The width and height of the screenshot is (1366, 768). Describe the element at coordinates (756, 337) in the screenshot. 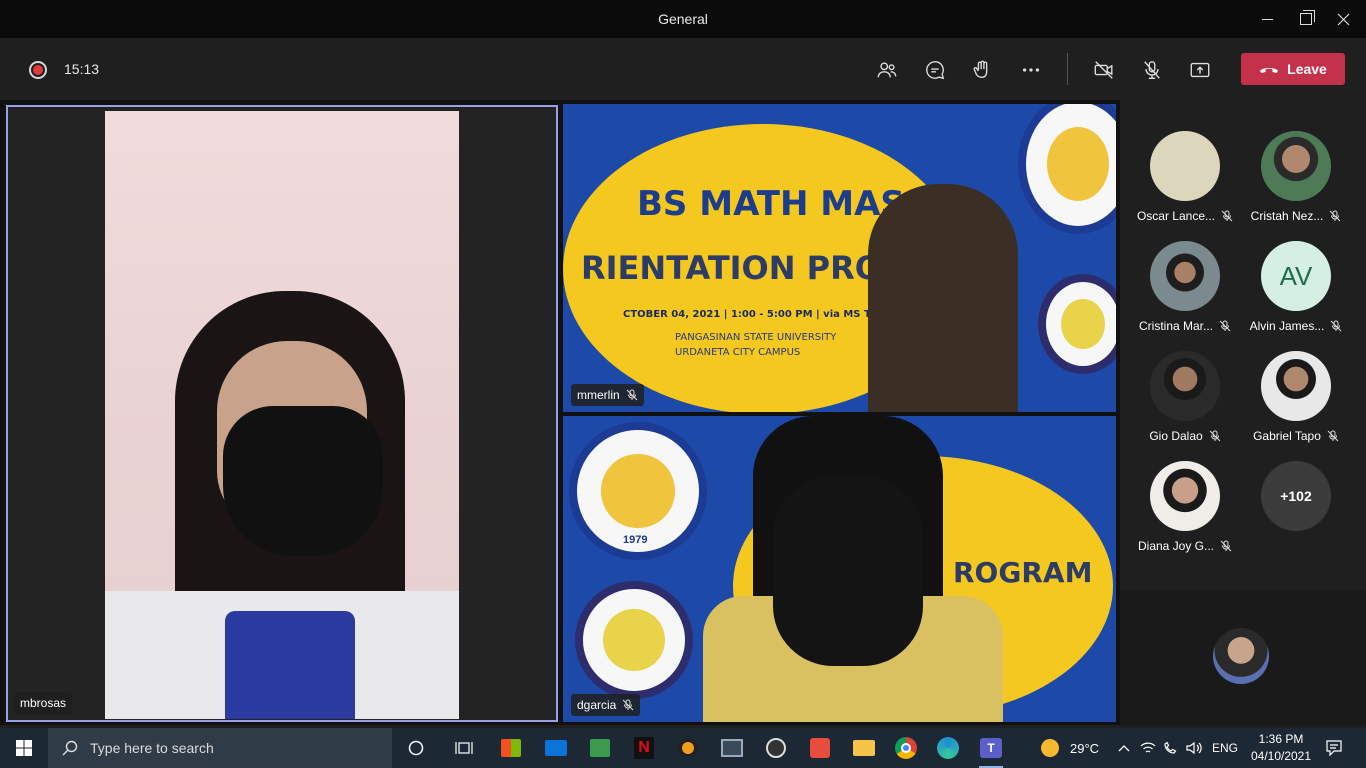

I see `slide-campus-line1: PANGASINAN STATE UNIVERSITY` at that location.